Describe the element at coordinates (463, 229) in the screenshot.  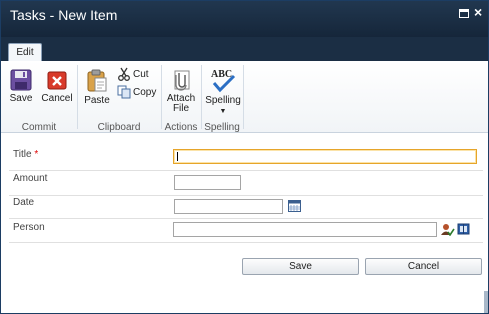
I see `address-book-icon` at that location.